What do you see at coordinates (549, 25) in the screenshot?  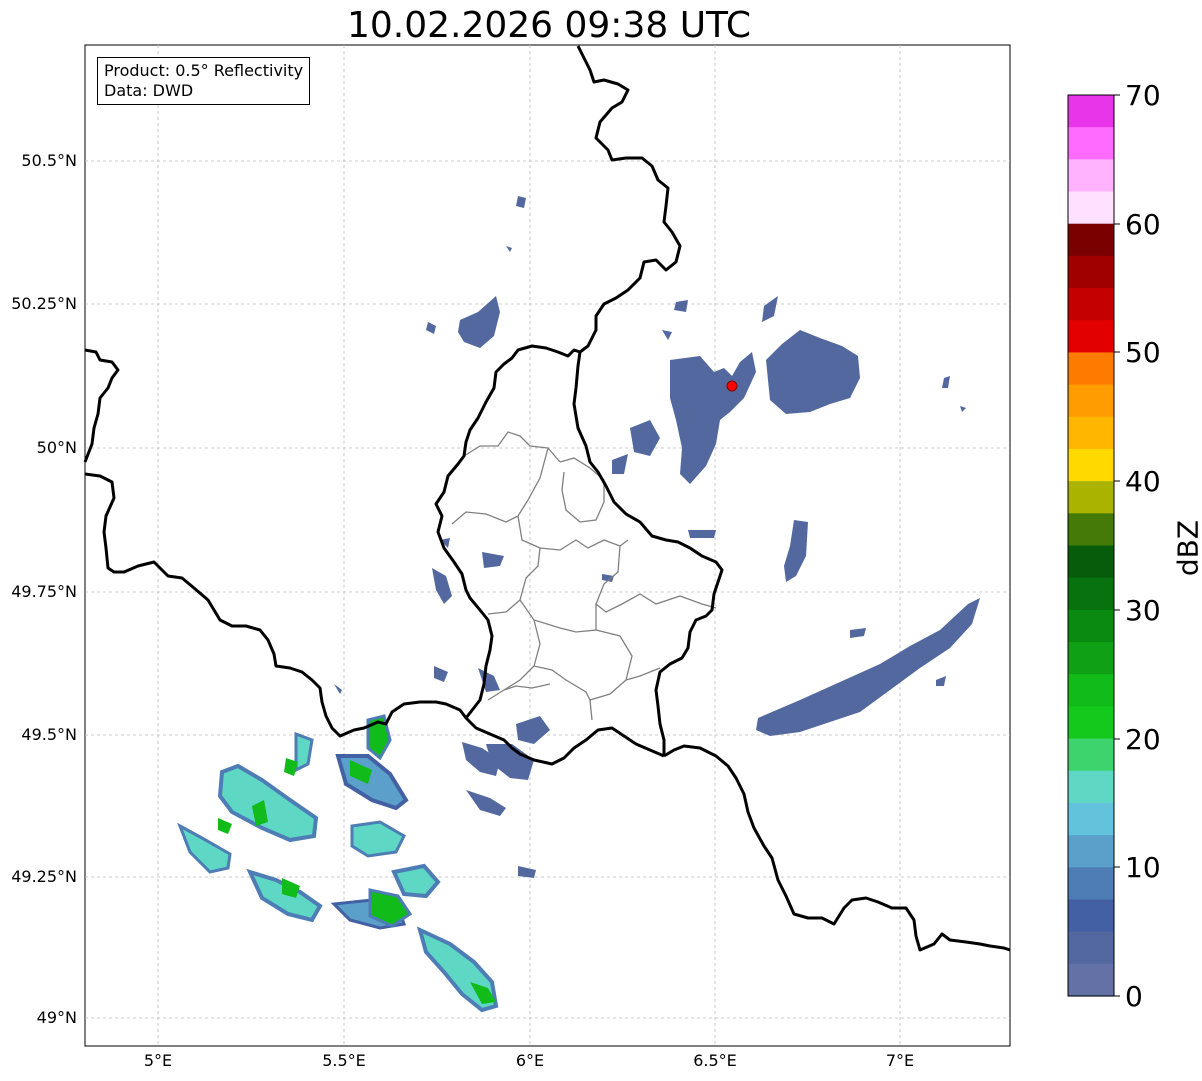 I see `chart-title: 10.02.2026 09:38 UTC` at bounding box center [549, 25].